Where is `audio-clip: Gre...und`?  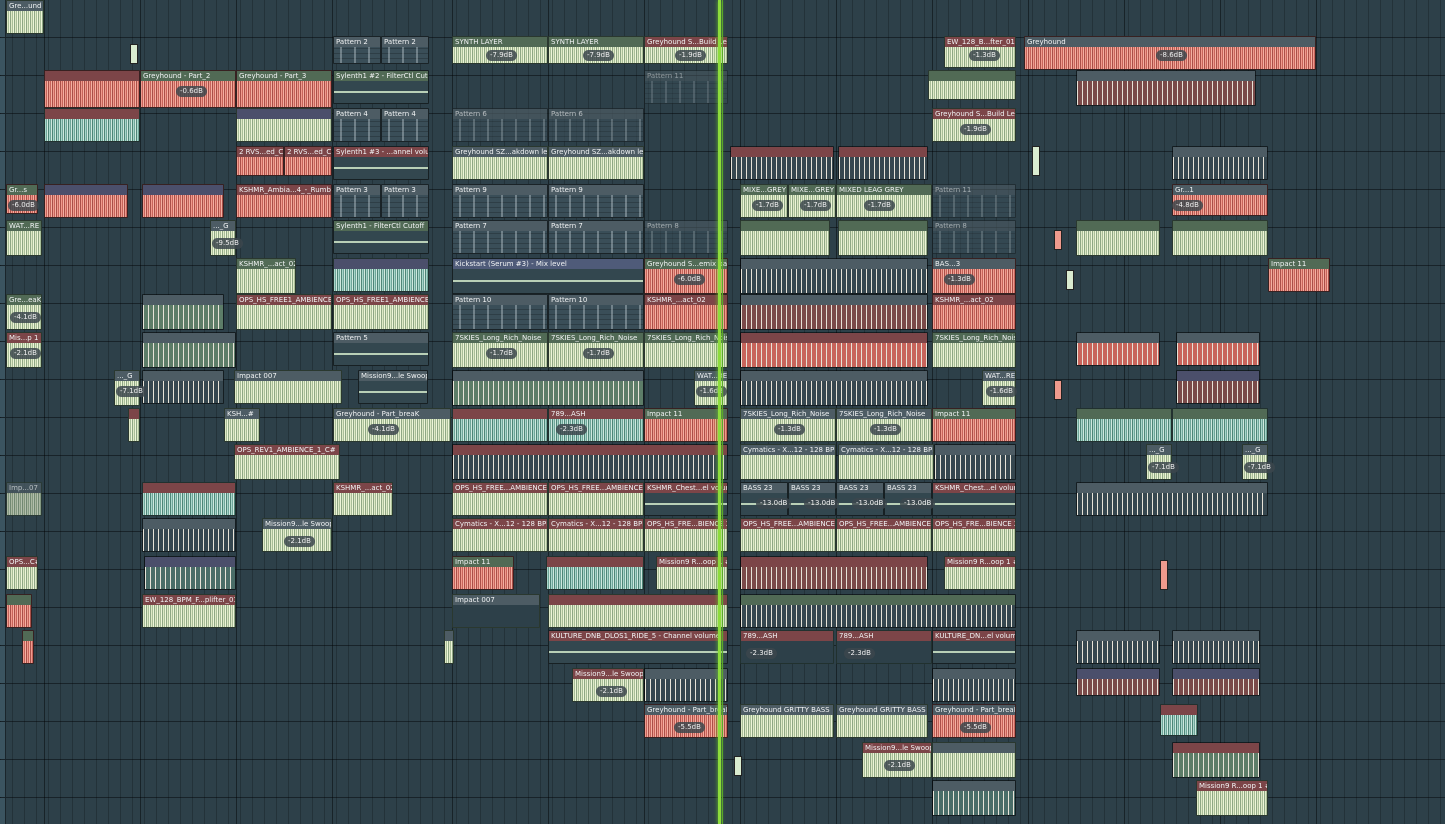
audio-clip: Gre...und is located at coordinates (25, 17).